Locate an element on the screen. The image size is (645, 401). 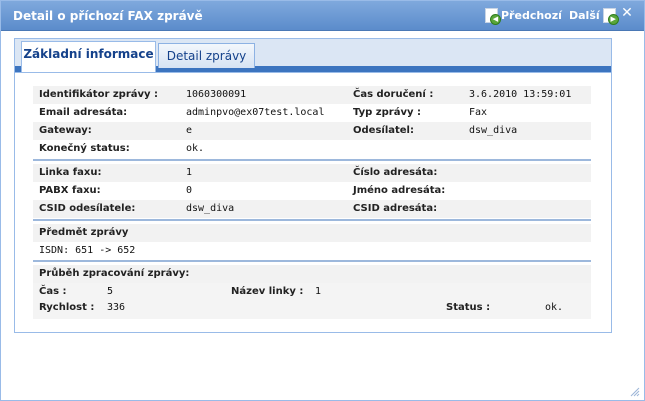
status-label: Status : is located at coordinates (468, 307).